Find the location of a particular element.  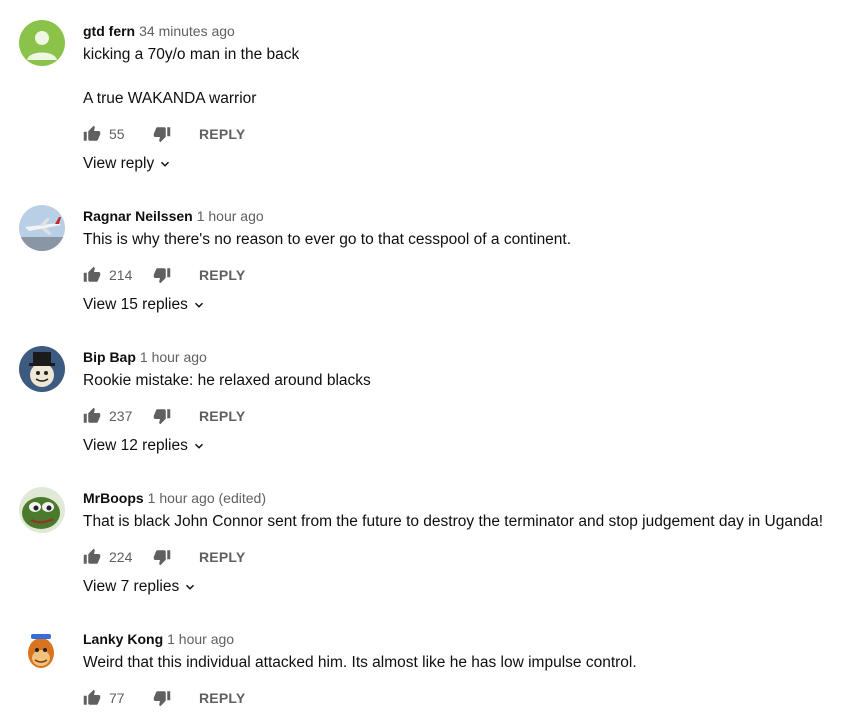

like-count: 214 is located at coordinates (121, 275).